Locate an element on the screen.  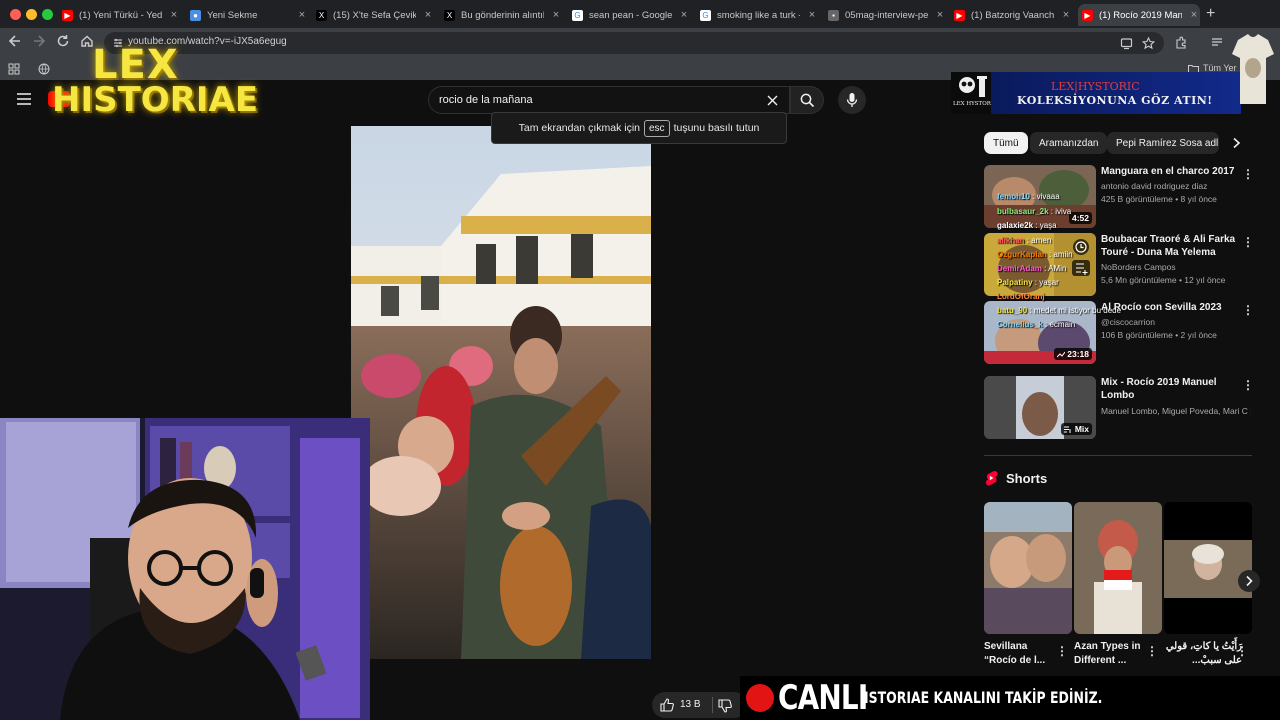
channel-logo-line2: HISTORIAE is located at coordinates (155, 100).